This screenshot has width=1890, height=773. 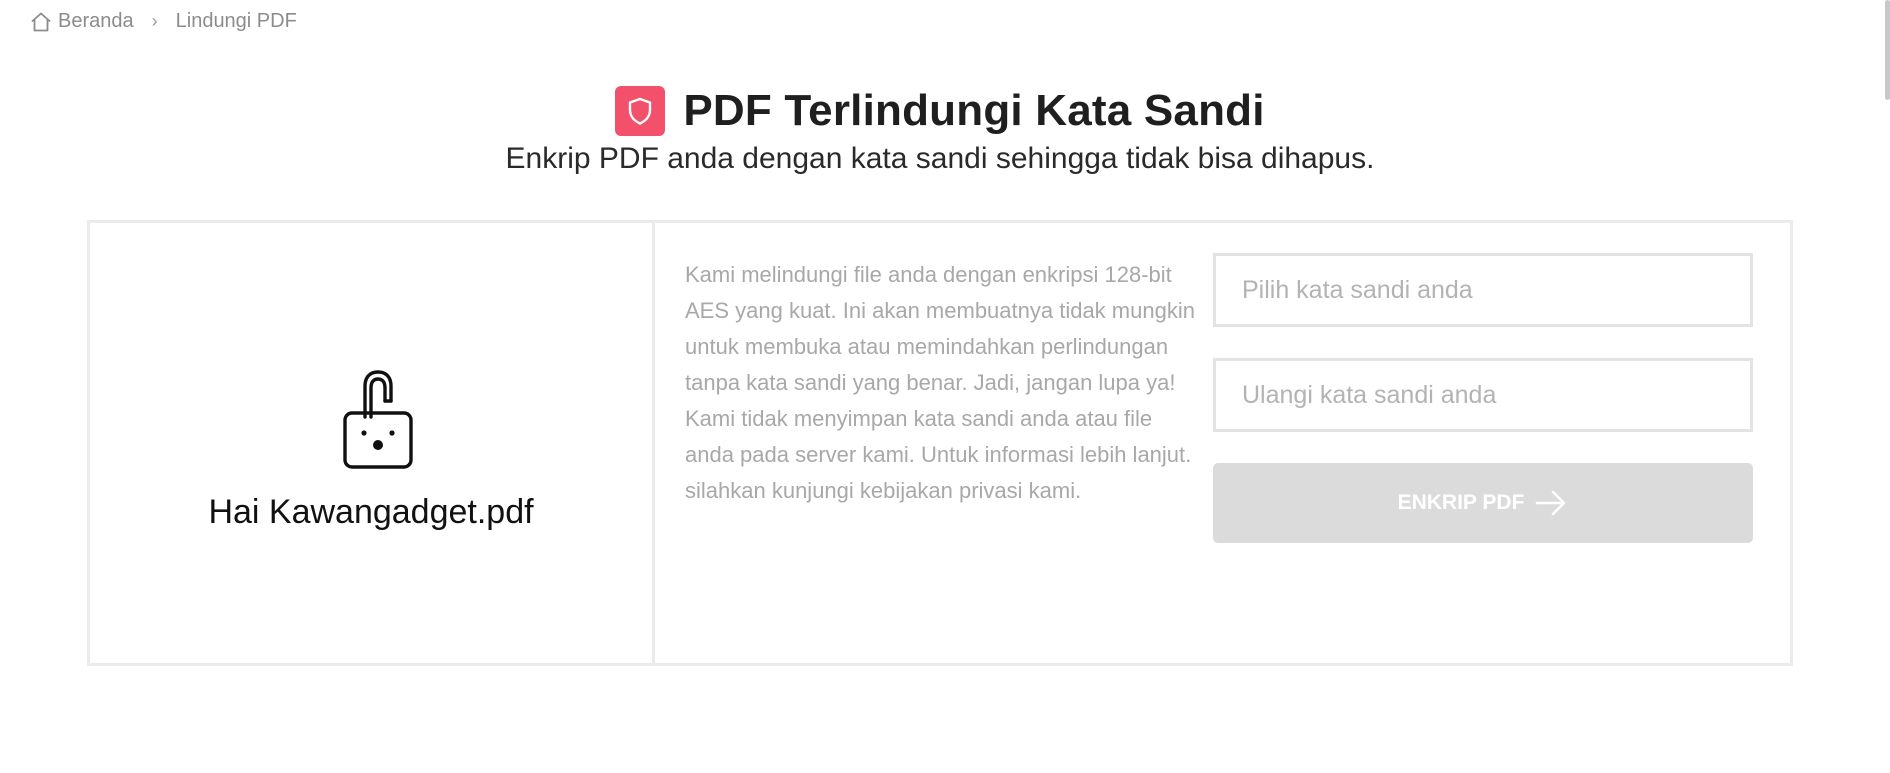 I want to click on home-icon, so click(x=41, y=22).